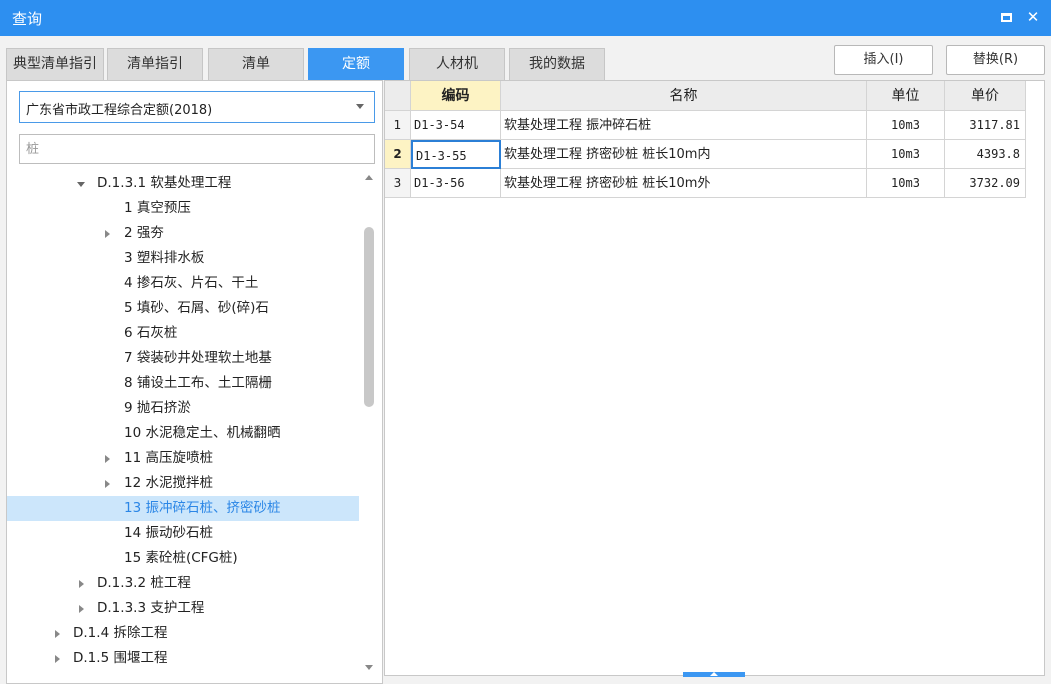  Describe the element at coordinates (183, 658) in the screenshot. I see `tree-node-d15: D.1.5 围堰工程` at that location.